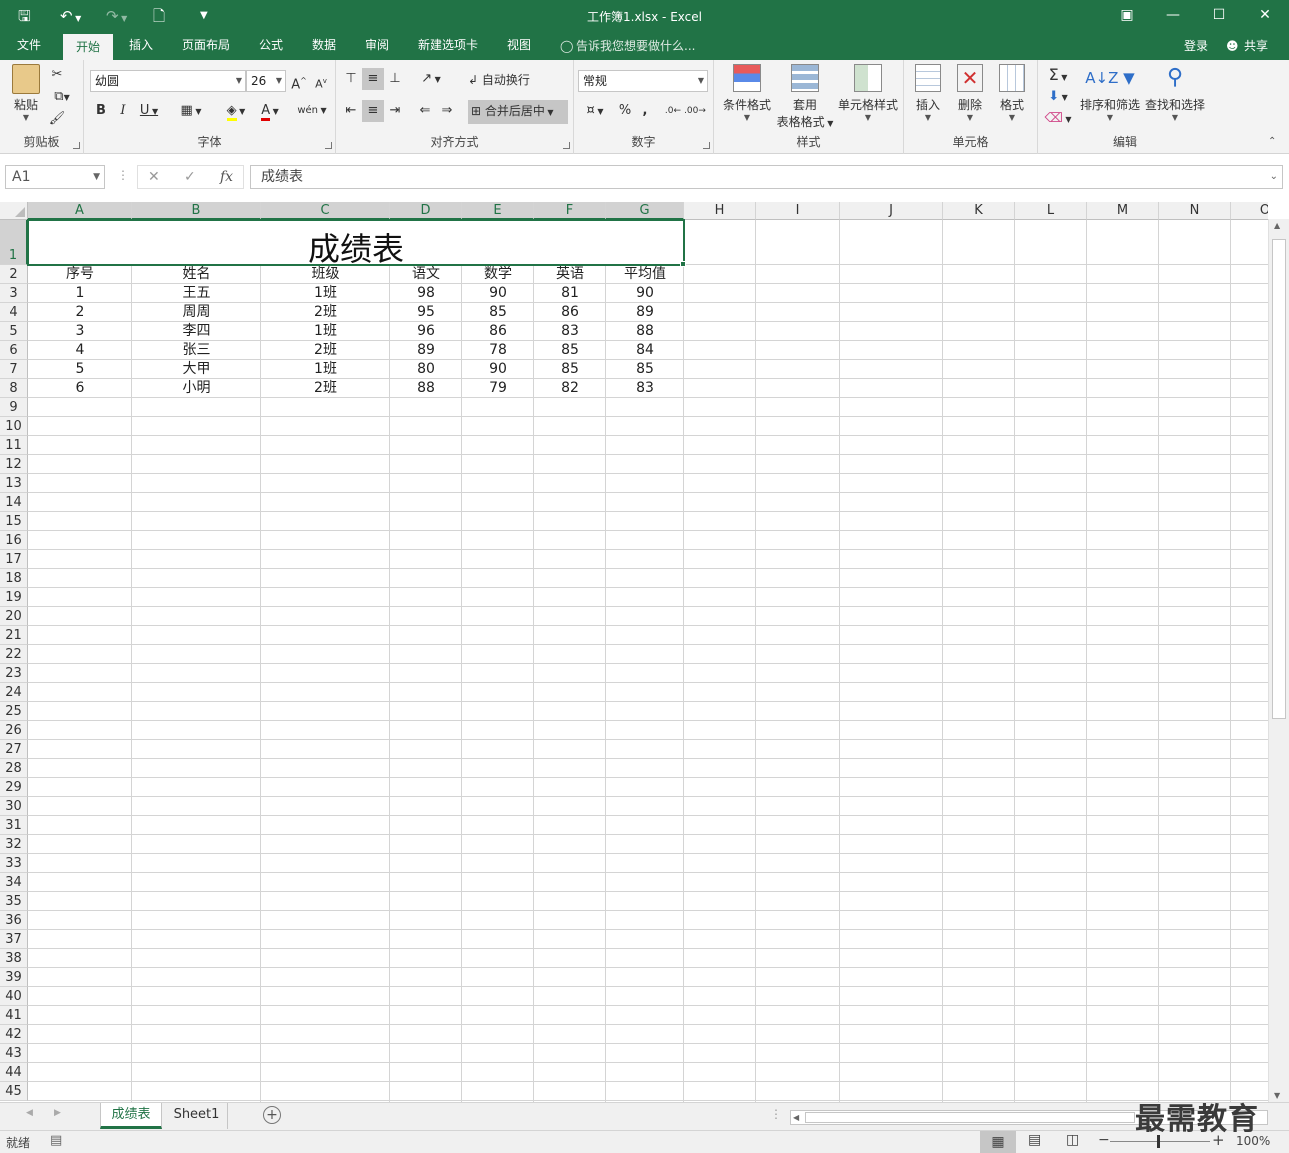  What do you see at coordinates (1277, 225) in the screenshot?
I see `scroll-up-icon: ▲` at bounding box center [1277, 225].